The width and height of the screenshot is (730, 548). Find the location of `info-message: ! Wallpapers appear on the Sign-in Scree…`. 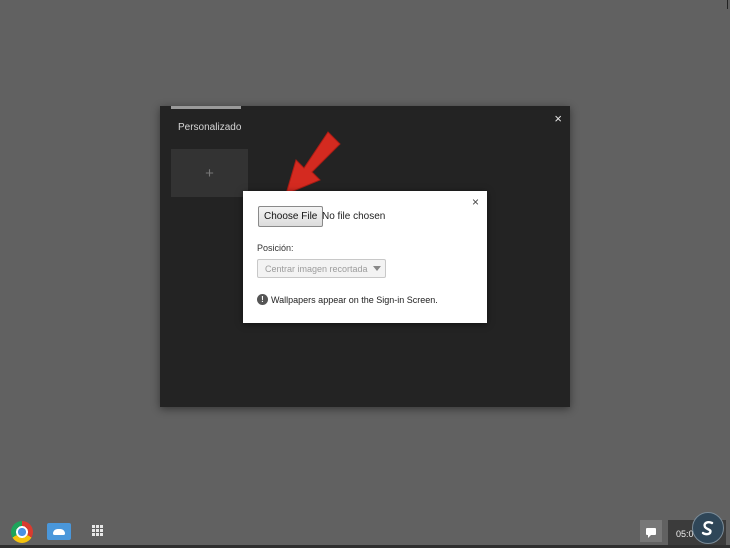

info-message: ! Wallpapers appear on the Sign-in Scree… is located at coordinates (347, 299).